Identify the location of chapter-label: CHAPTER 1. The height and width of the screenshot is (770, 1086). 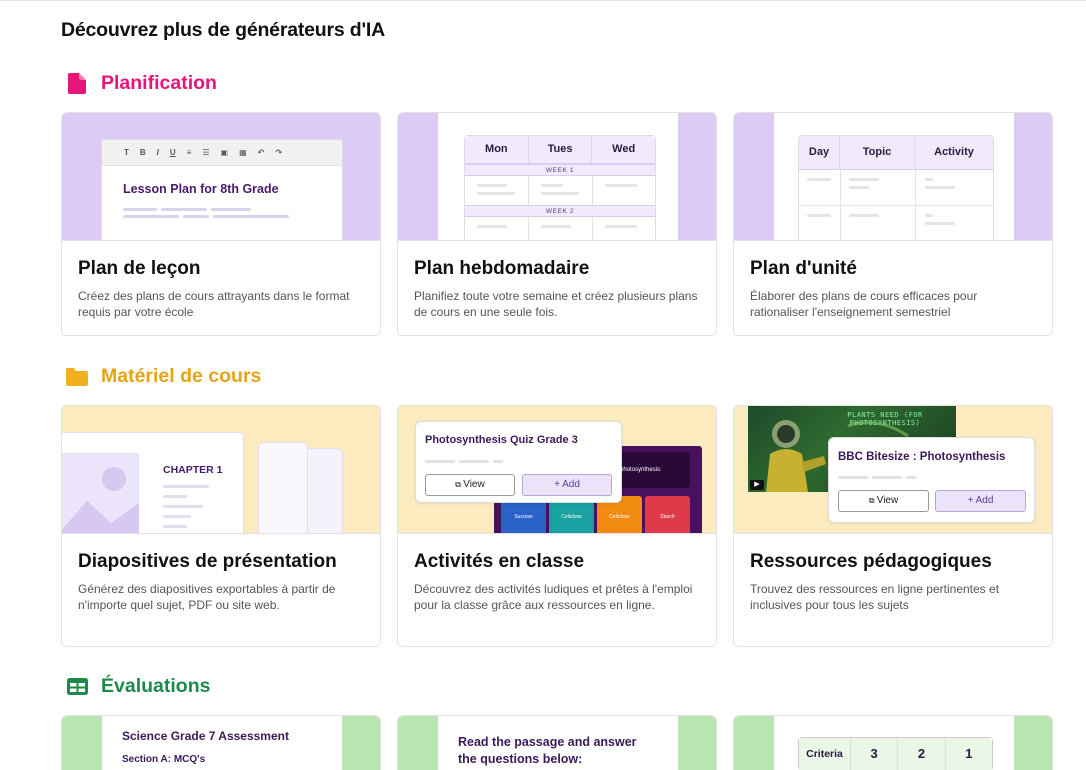
(193, 470).